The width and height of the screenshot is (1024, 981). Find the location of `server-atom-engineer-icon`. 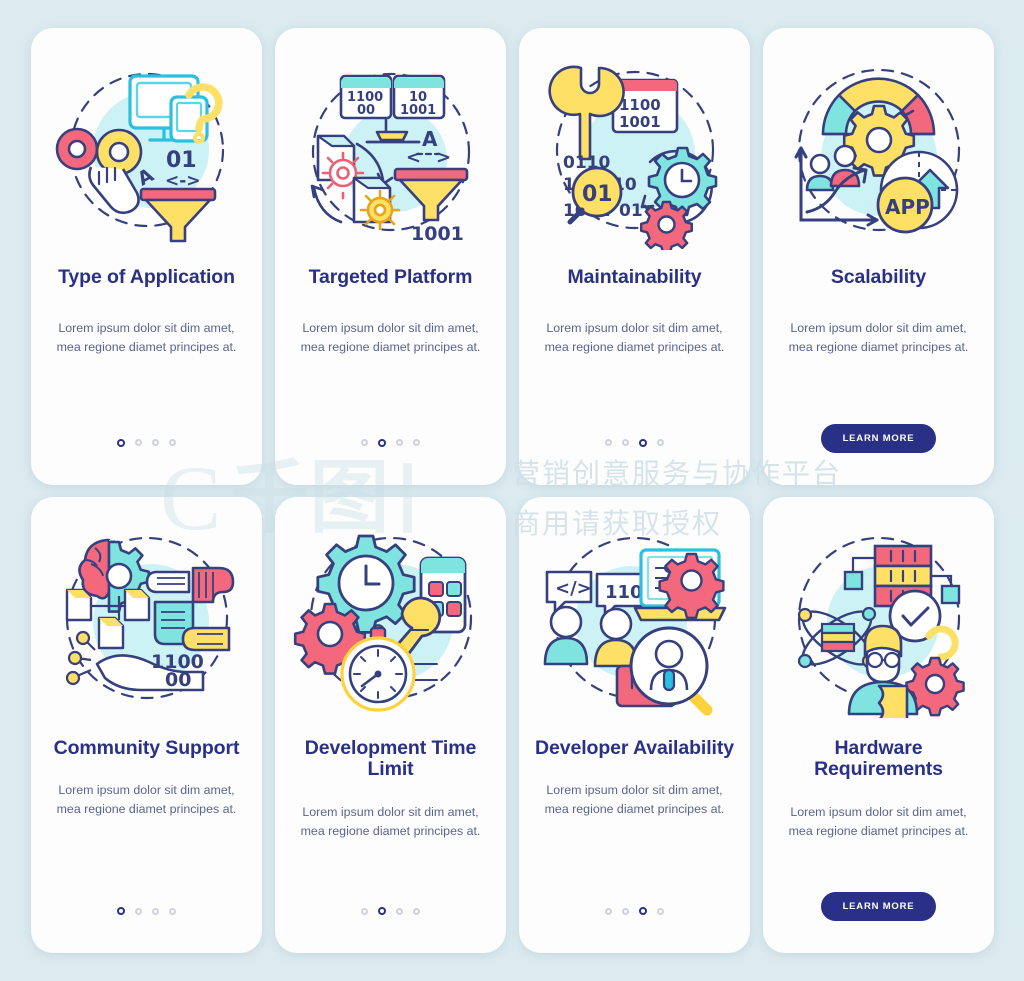

server-atom-engineer-icon is located at coordinates (878, 614).